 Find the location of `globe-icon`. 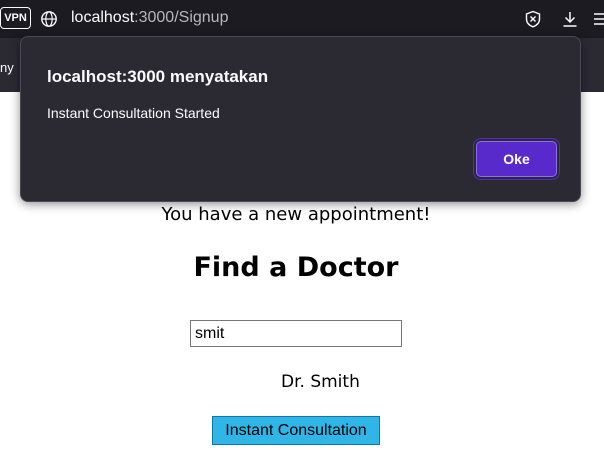

globe-icon is located at coordinates (49, 19).